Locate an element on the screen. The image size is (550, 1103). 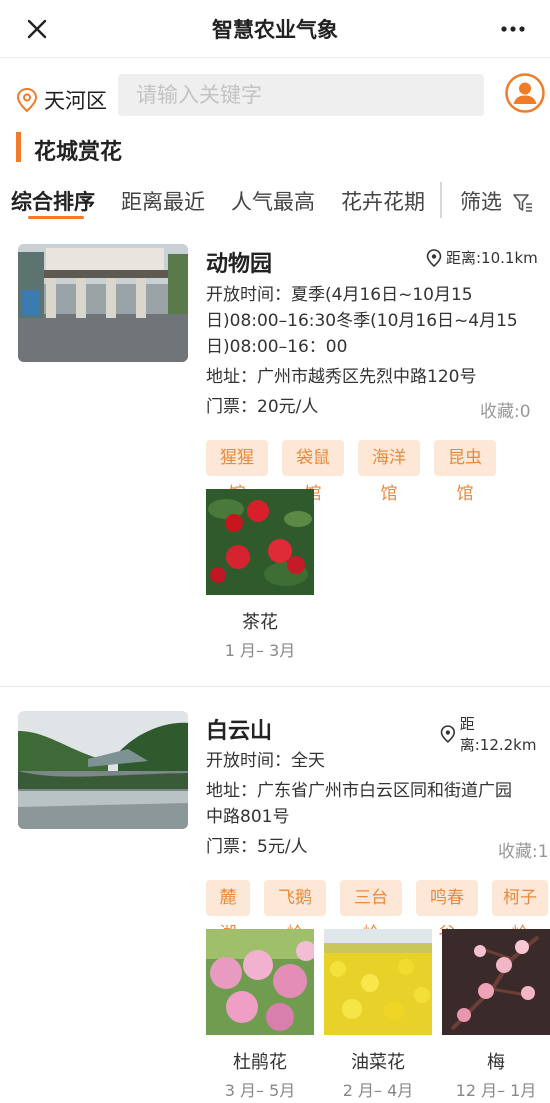
attraction-tag: 昆虫馆 is located at coordinates (465, 472).